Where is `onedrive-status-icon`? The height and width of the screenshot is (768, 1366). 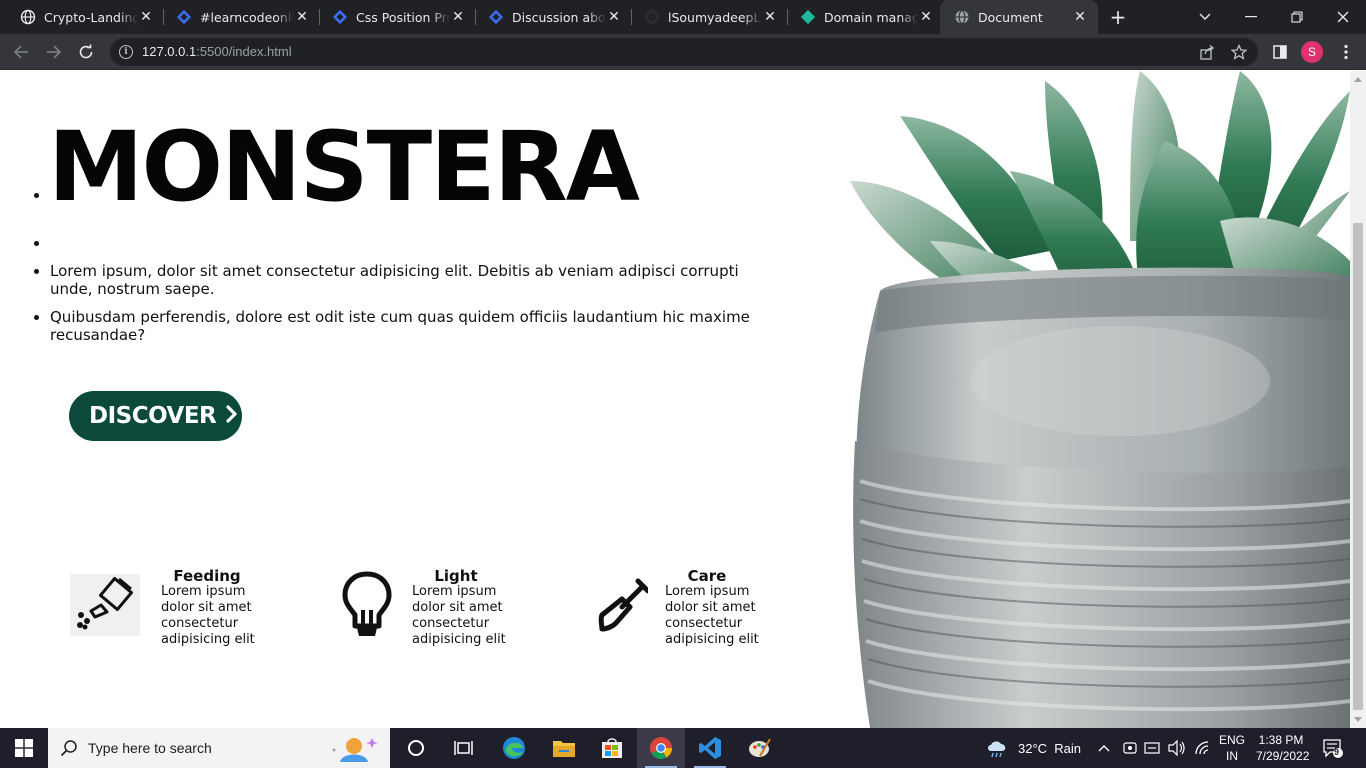 onedrive-status-icon is located at coordinates (1130, 748).